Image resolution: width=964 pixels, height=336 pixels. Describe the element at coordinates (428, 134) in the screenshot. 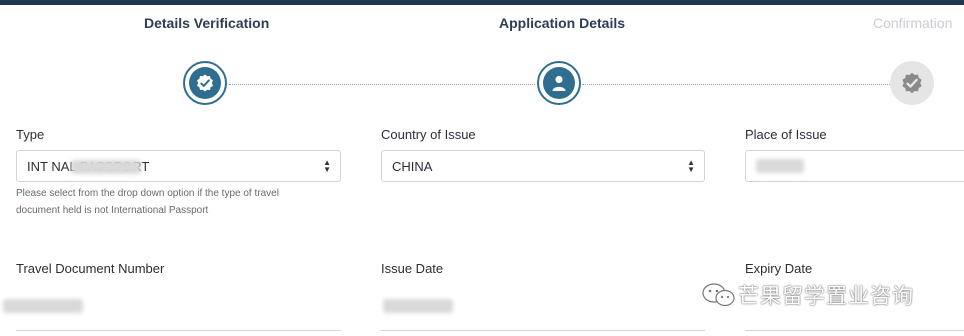

I see `country-of-issue-label: Country of Issue` at that location.